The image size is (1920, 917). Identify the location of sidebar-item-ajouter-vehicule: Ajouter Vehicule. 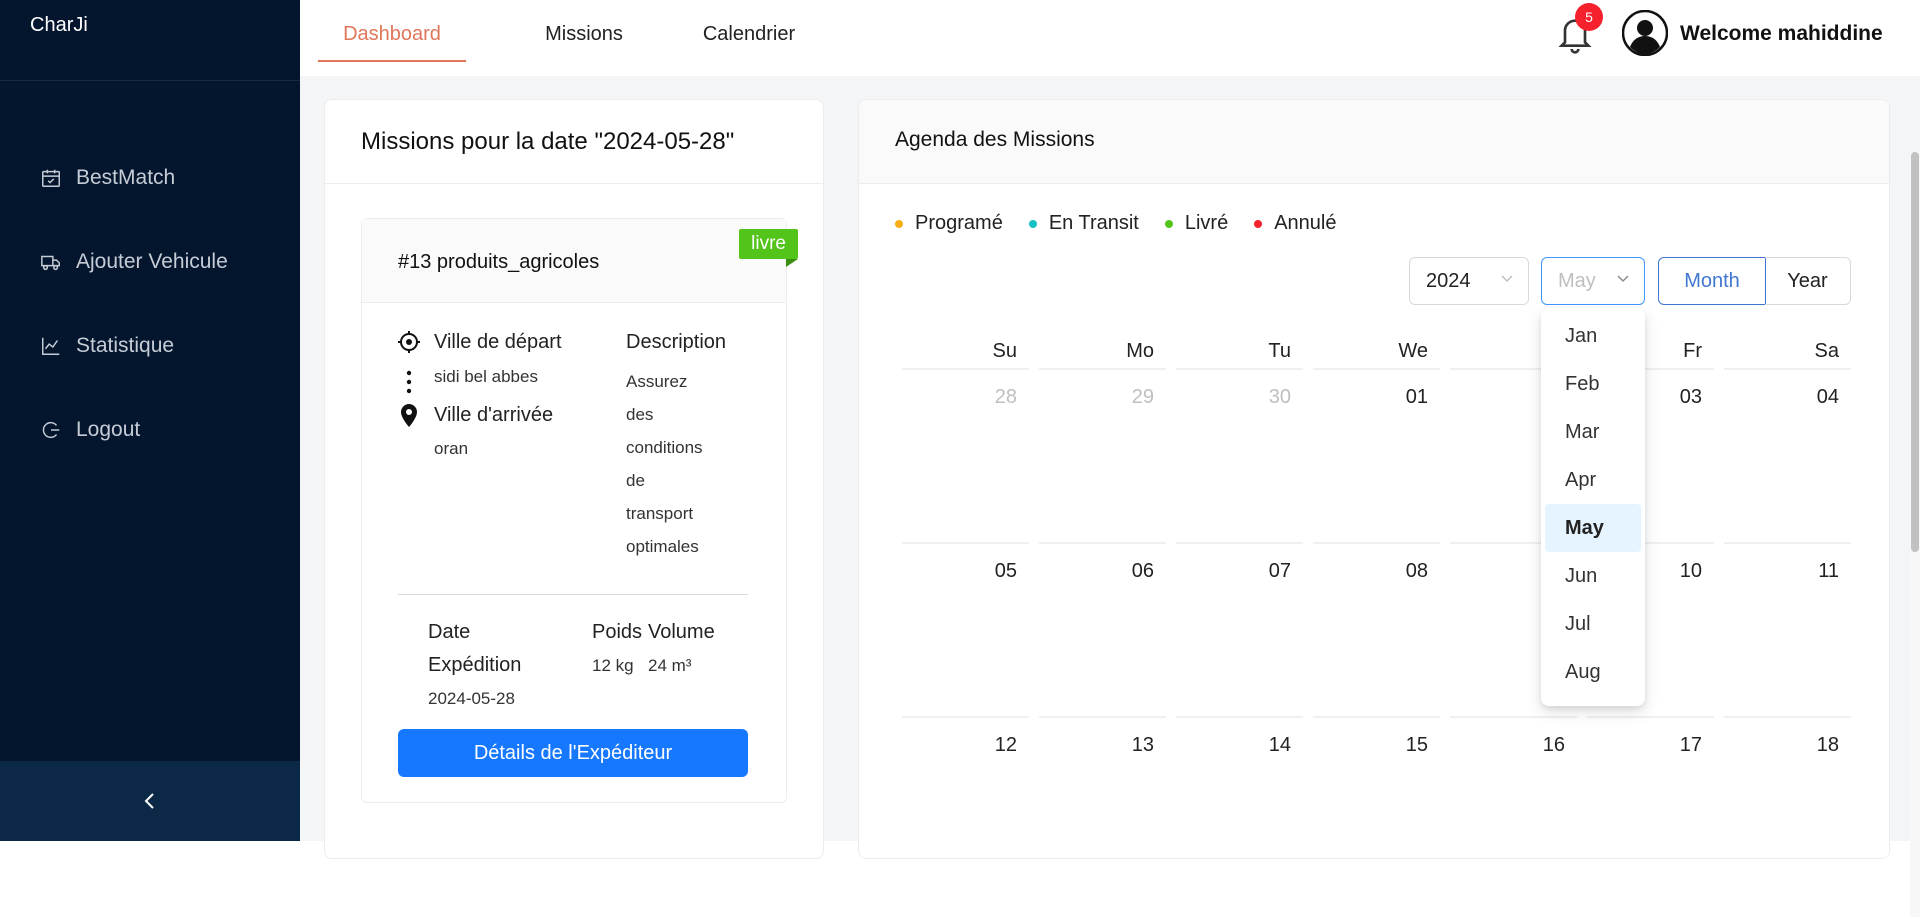
(150, 262).